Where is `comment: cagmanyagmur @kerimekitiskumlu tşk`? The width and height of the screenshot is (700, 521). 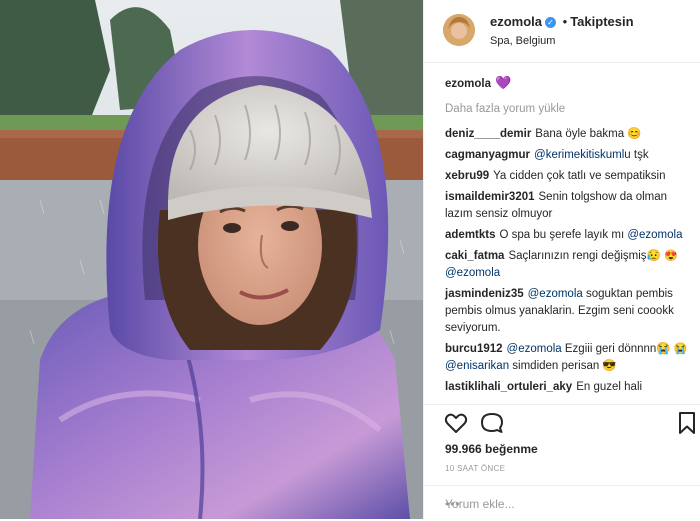 comment: cagmanyagmur @kerimekitiskumlu tşk is located at coordinates (570, 155).